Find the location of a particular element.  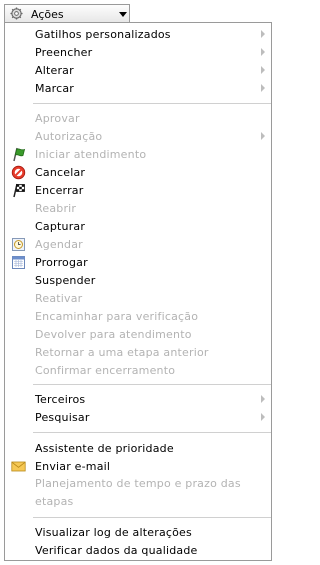

menu-item-enviar-email: Enviar e-mail is located at coordinates (138, 466).